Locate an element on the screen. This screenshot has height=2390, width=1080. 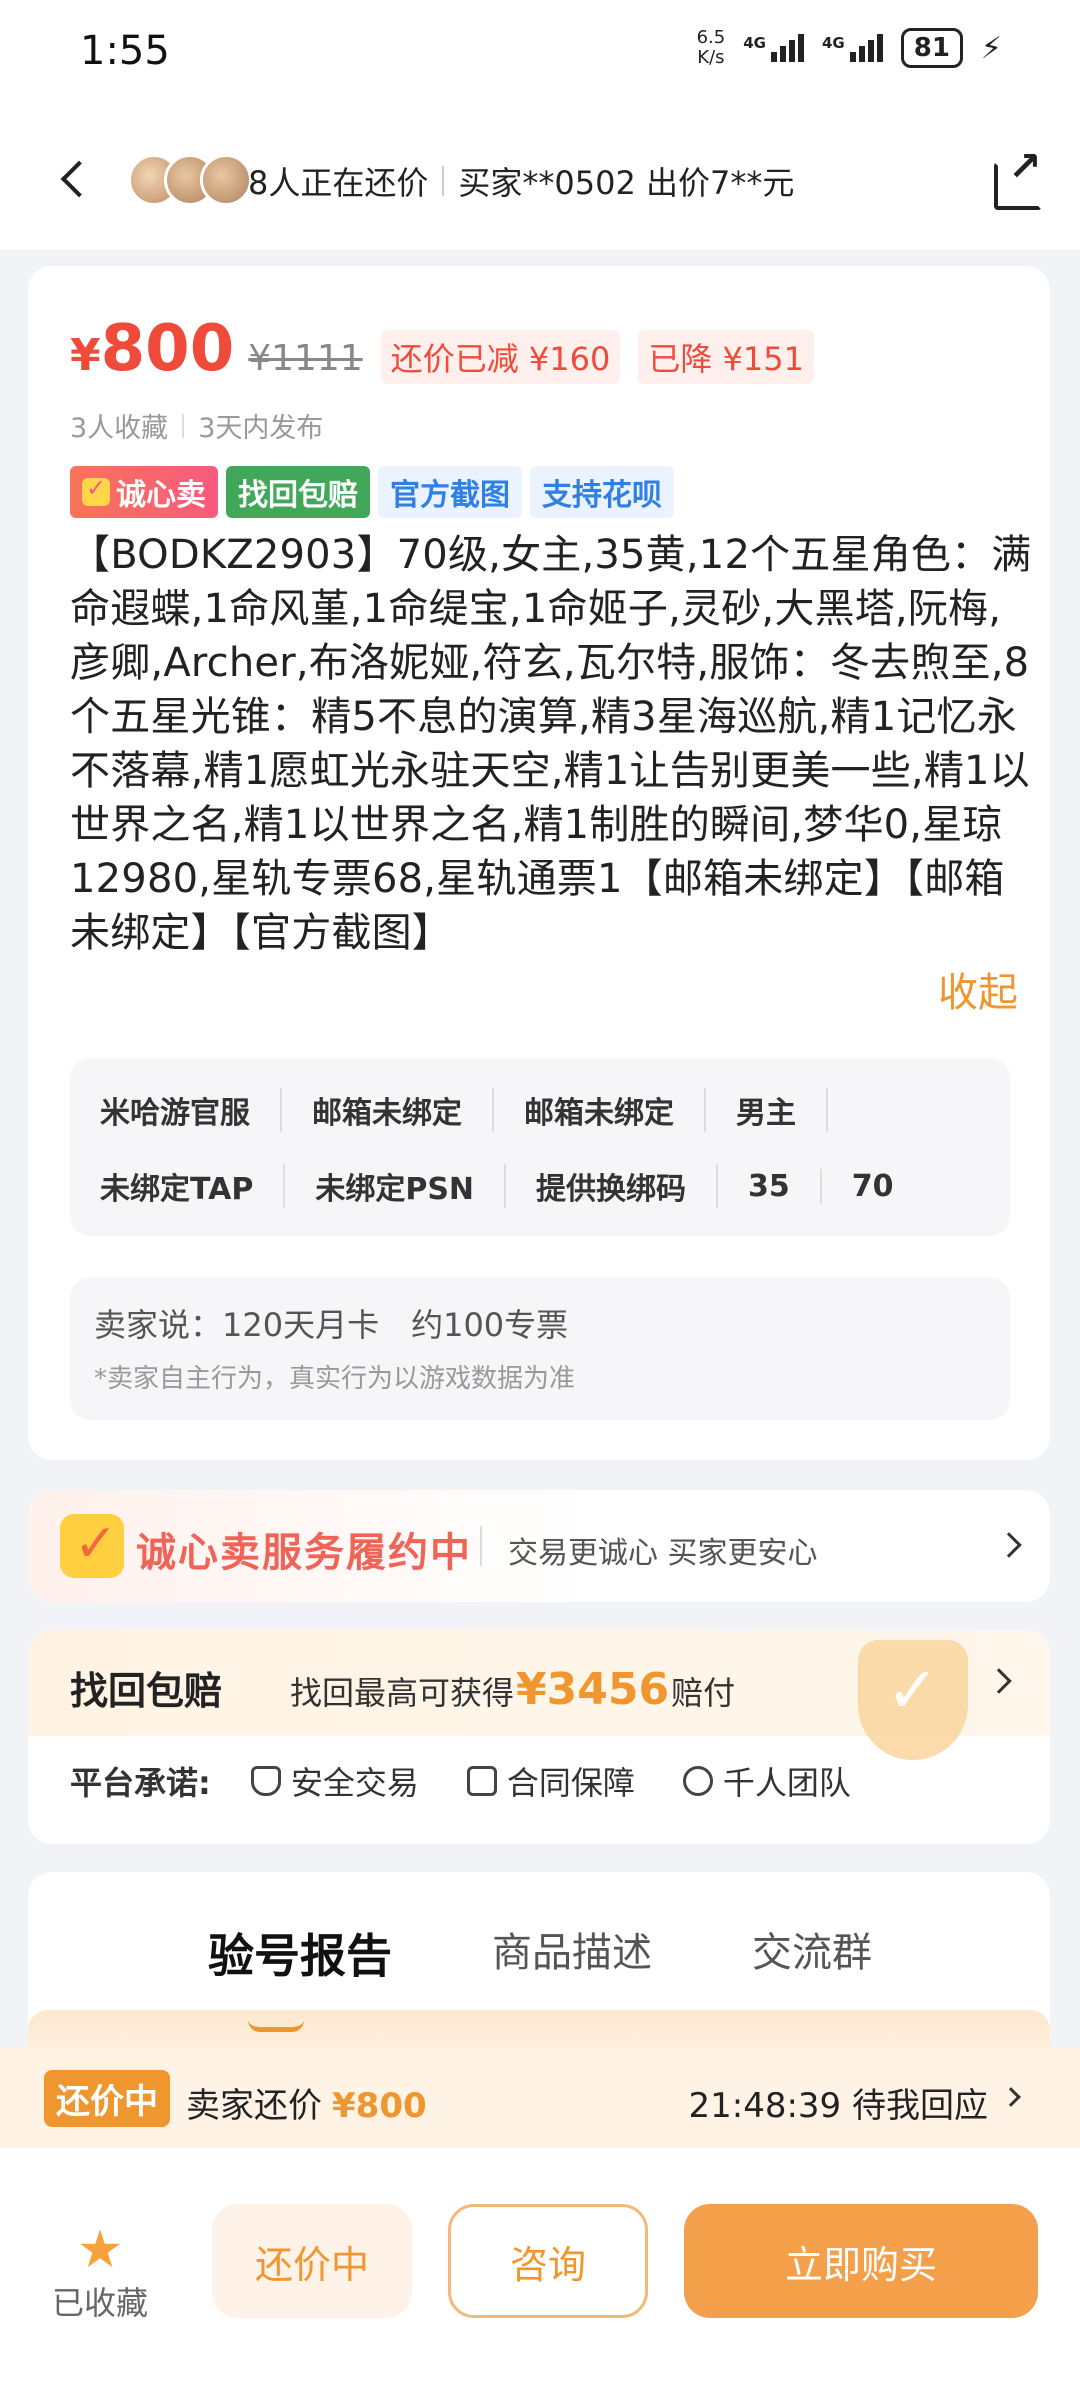
original-price: ¥1111 is located at coordinates (305, 358).